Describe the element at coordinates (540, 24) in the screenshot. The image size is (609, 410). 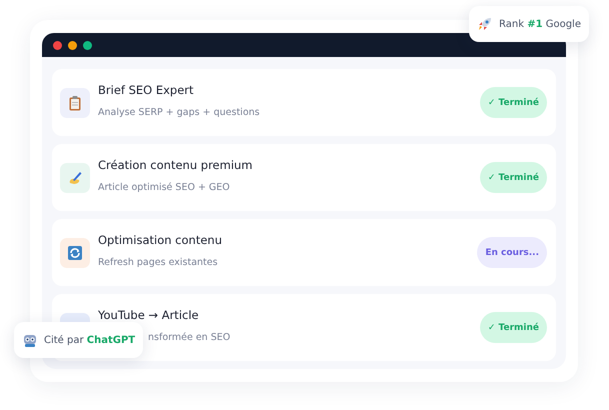
I see `rank-text: Rank #1 Google` at that location.